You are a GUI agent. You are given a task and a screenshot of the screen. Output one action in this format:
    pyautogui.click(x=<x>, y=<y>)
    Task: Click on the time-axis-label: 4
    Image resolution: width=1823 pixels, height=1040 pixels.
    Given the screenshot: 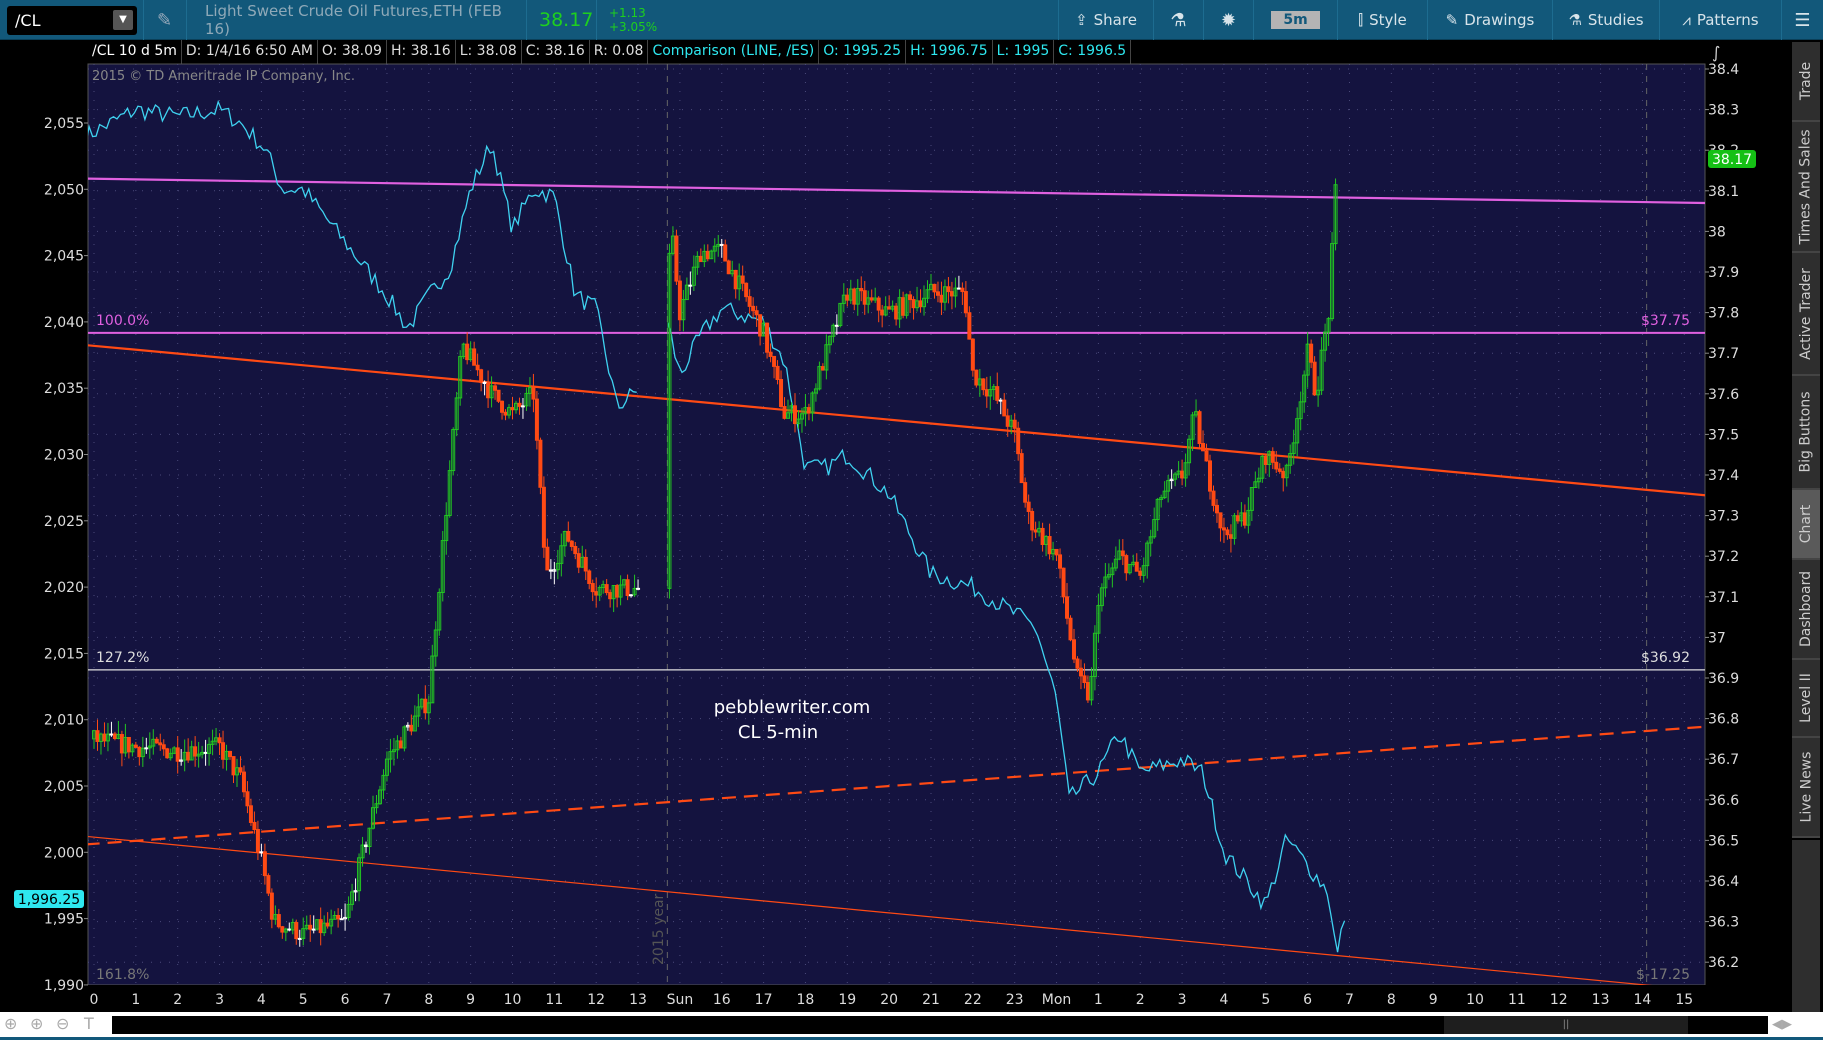 What is the action you would take?
    pyautogui.click(x=1224, y=1000)
    